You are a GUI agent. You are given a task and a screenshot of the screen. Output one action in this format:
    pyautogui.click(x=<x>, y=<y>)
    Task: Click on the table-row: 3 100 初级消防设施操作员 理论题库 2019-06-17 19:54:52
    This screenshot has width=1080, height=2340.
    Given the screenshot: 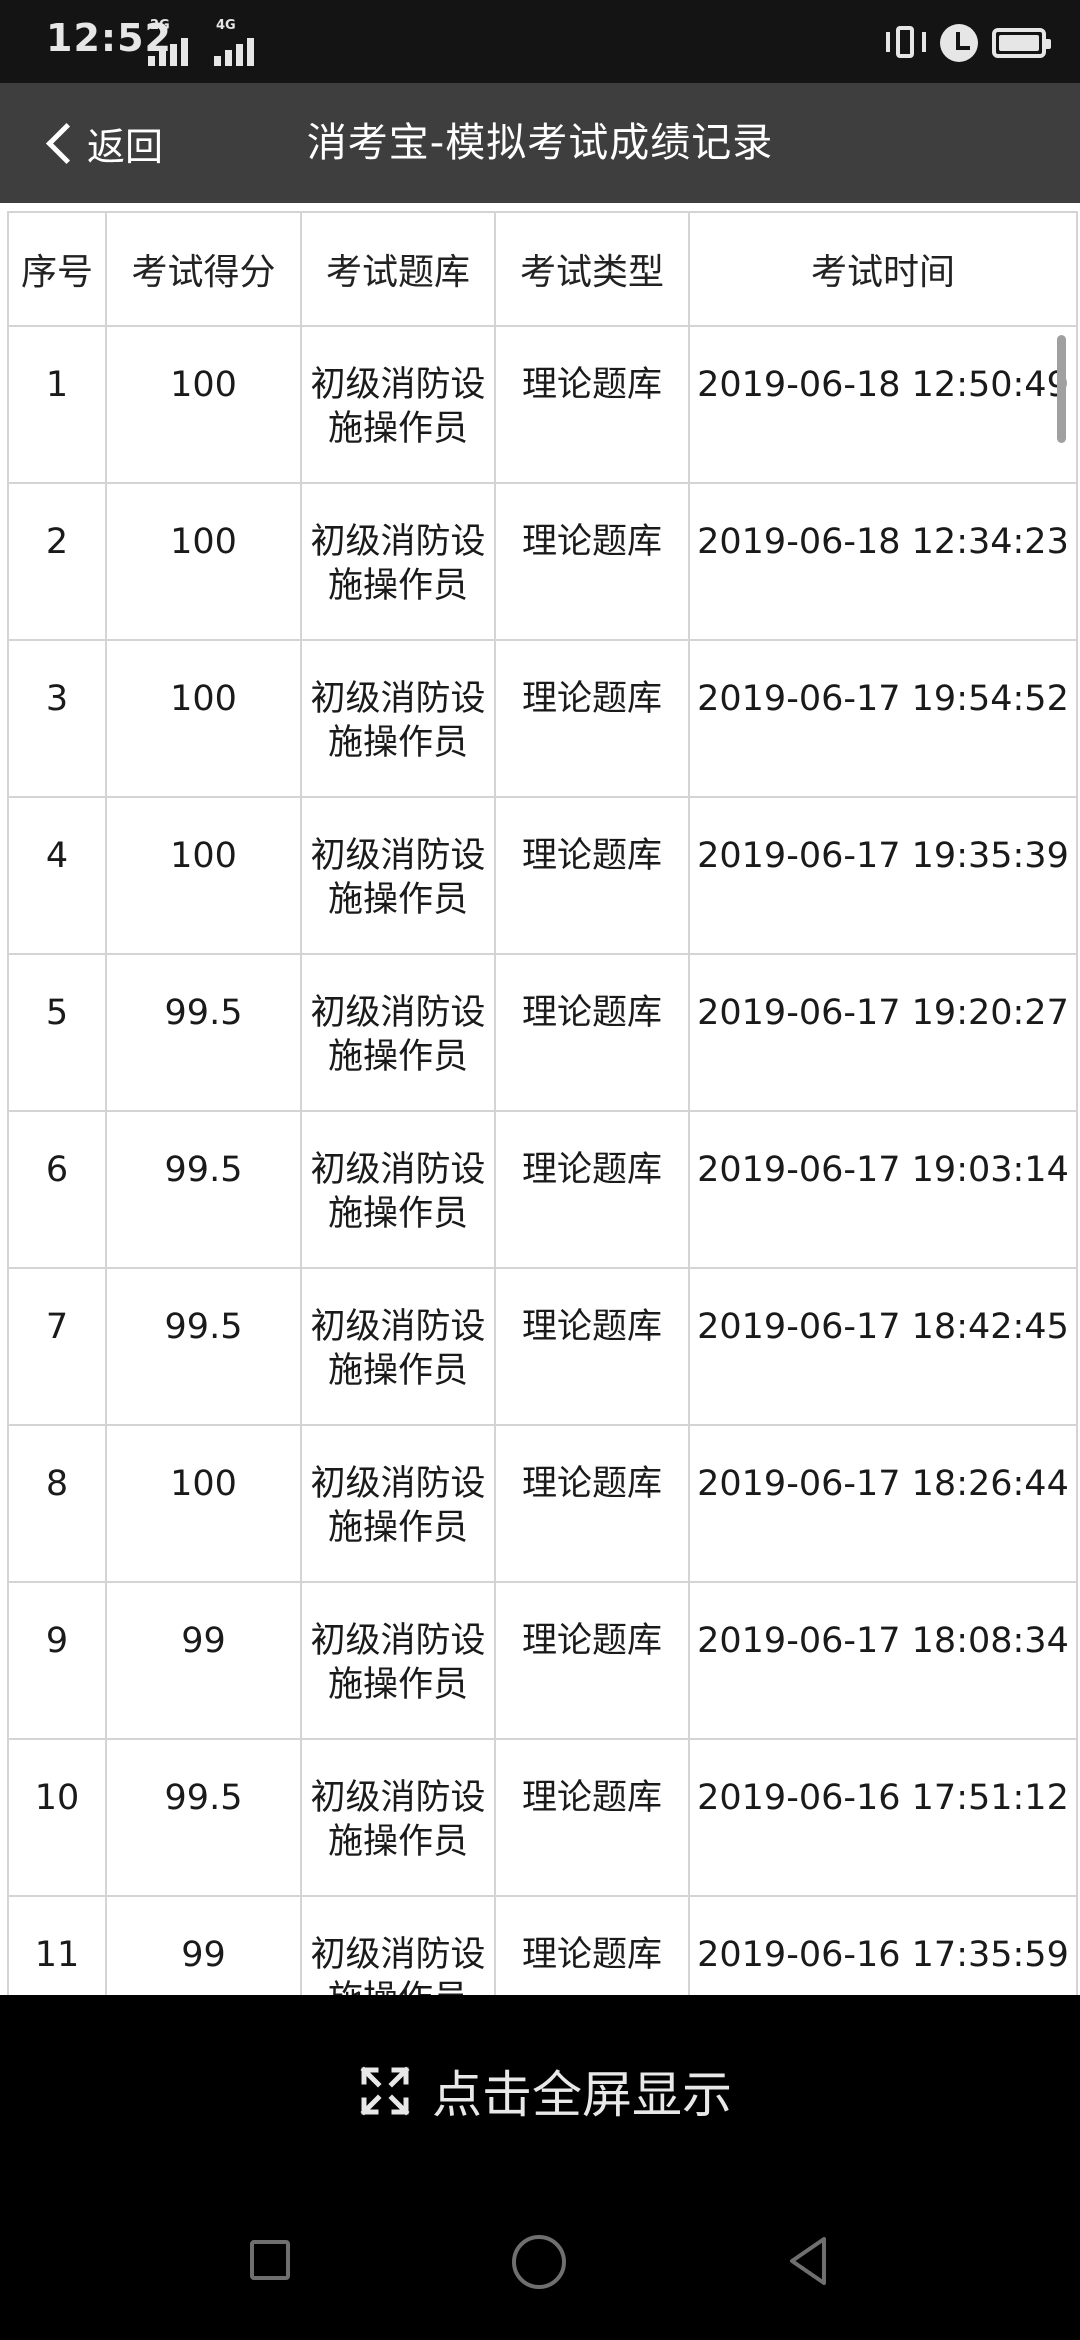 What is the action you would take?
    pyautogui.click(x=542, y=718)
    